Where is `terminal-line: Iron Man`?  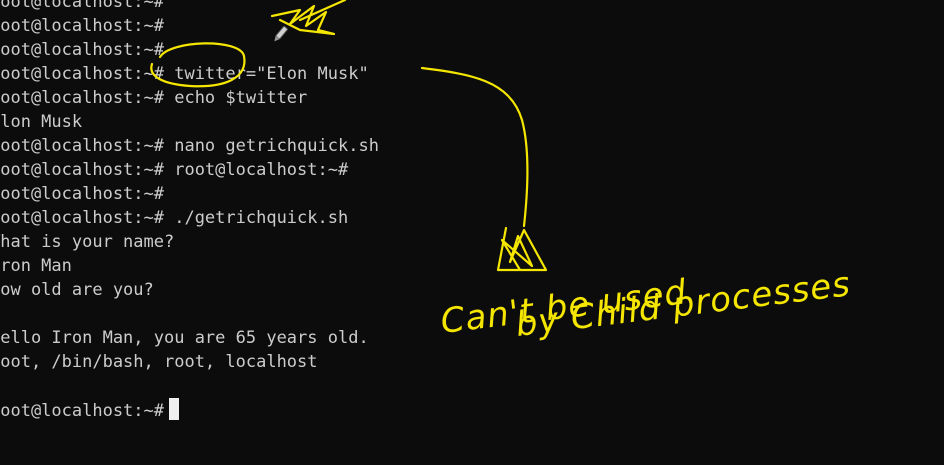
terminal-line: Iron Man is located at coordinates (36, 266).